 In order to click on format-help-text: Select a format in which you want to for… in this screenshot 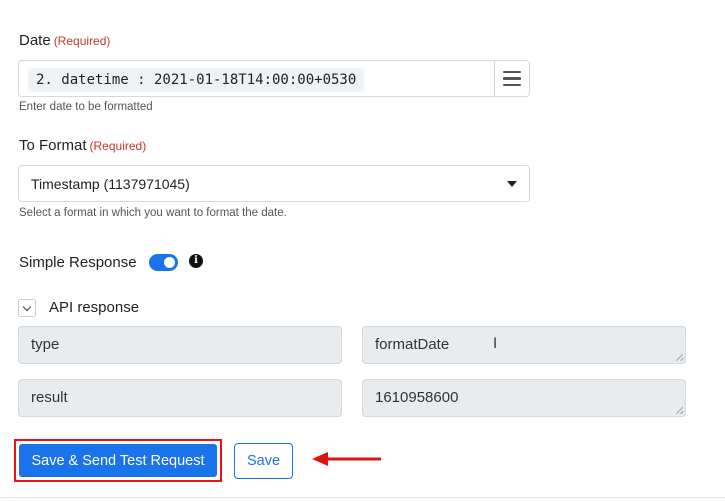, I will do `click(153, 213)`.